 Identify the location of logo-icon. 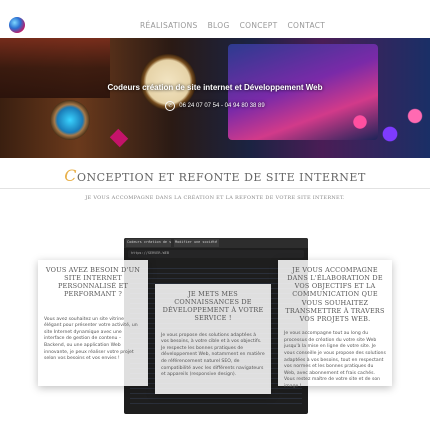
(17, 25).